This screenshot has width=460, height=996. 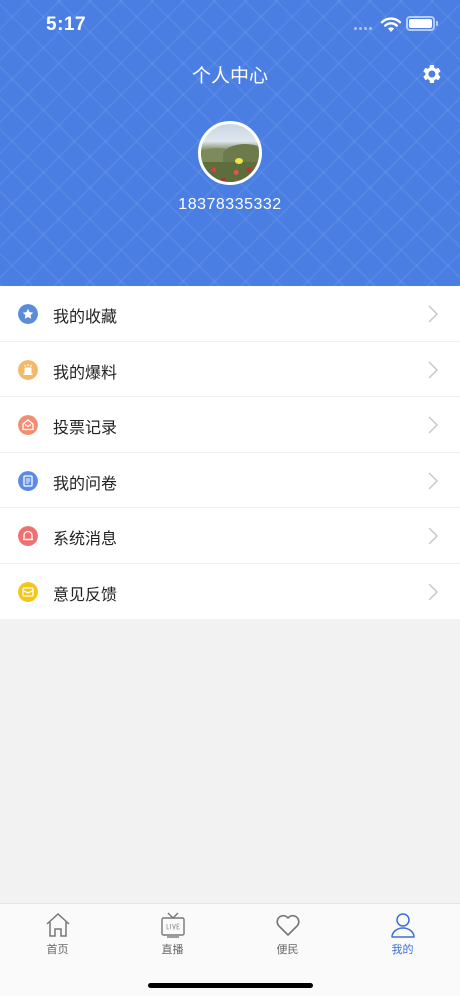 What do you see at coordinates (403, 925) in the screenshot?
I see `person-icon` at bounding box center [403, 925].